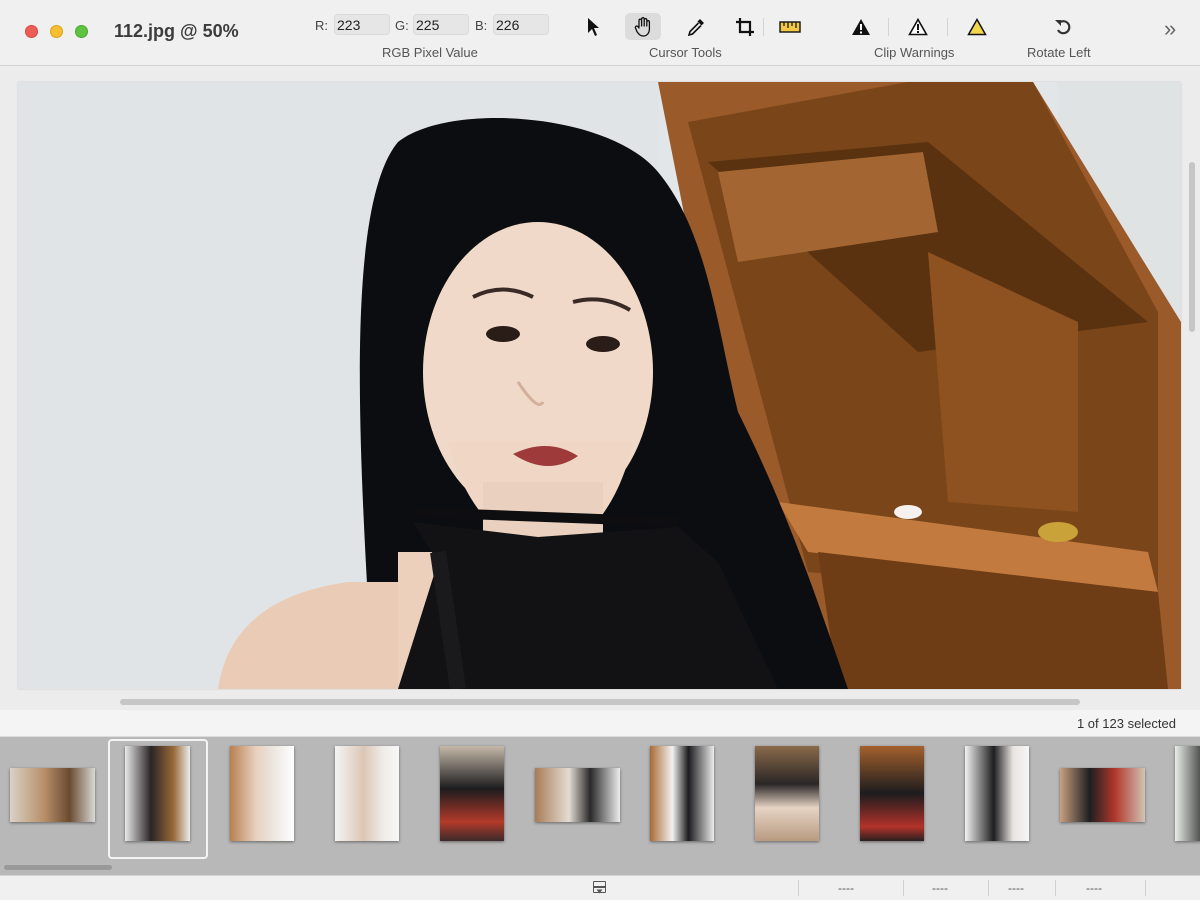  I want to click on ruler-icon, so click(790, 26).